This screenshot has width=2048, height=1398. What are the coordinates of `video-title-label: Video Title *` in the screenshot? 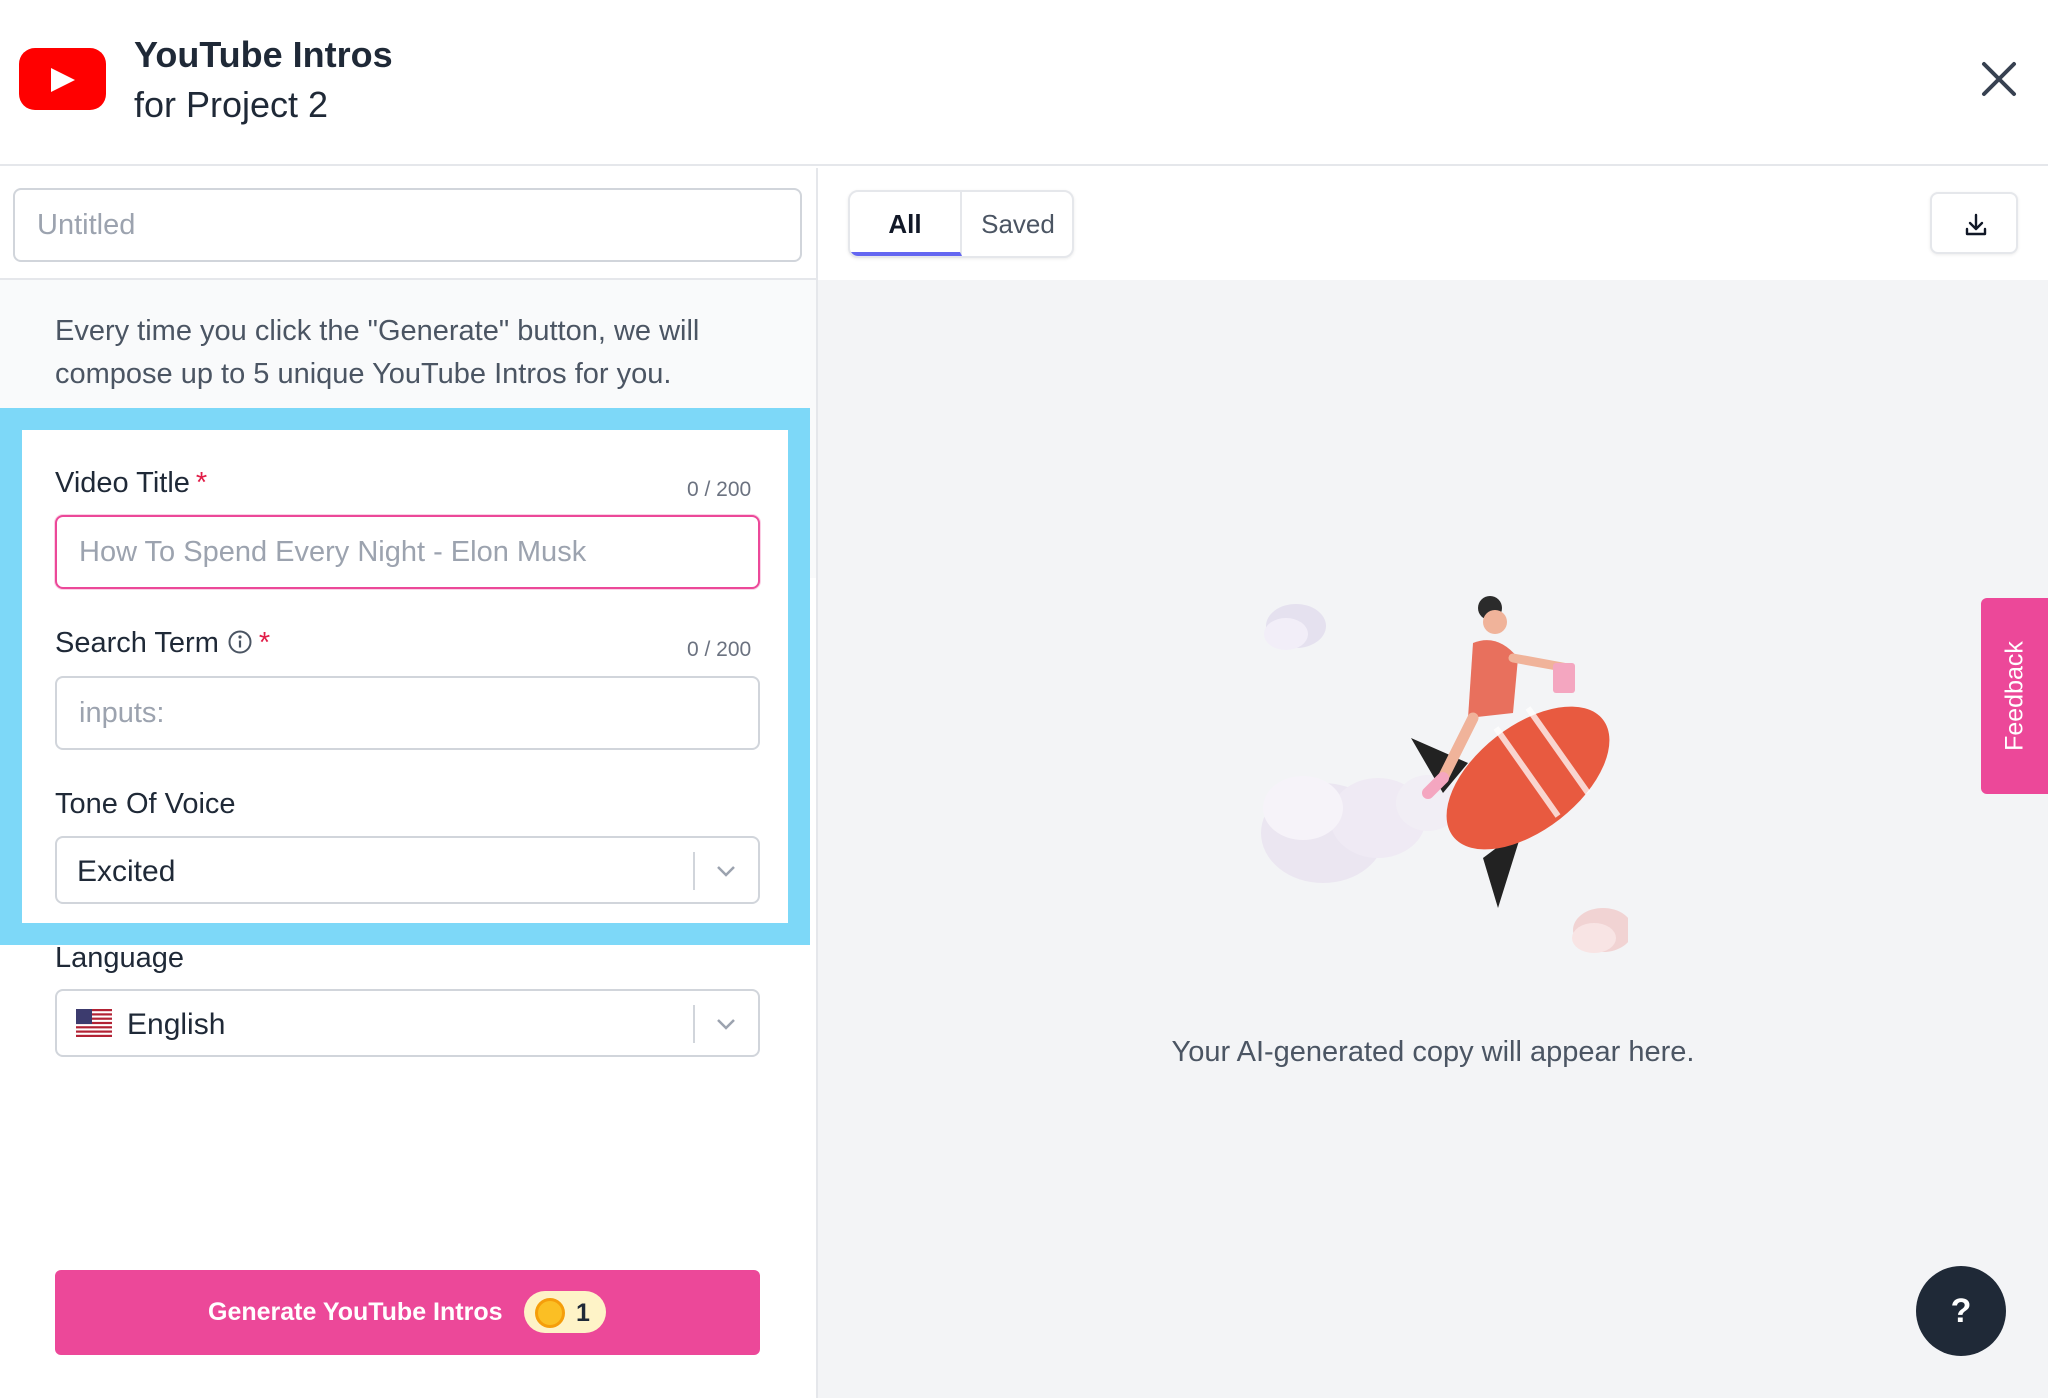 It's located at (131, 483).